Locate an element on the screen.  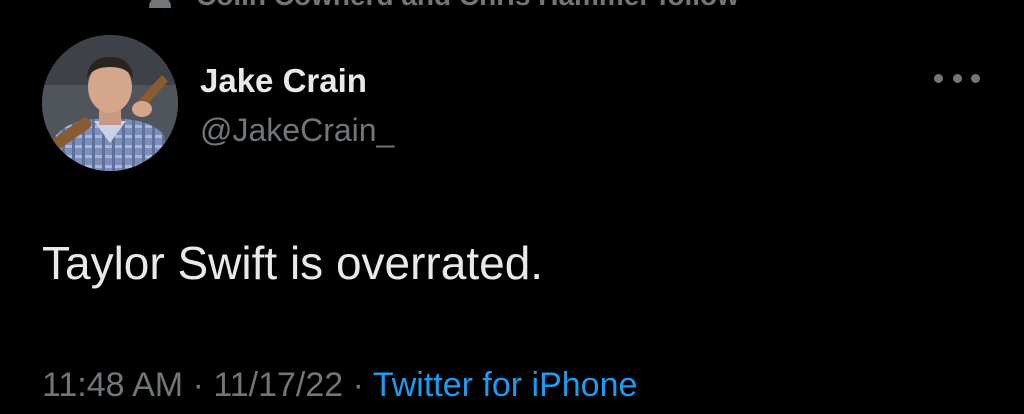
tweet-date: 11/17/22 is located at coordinates (278, 385).